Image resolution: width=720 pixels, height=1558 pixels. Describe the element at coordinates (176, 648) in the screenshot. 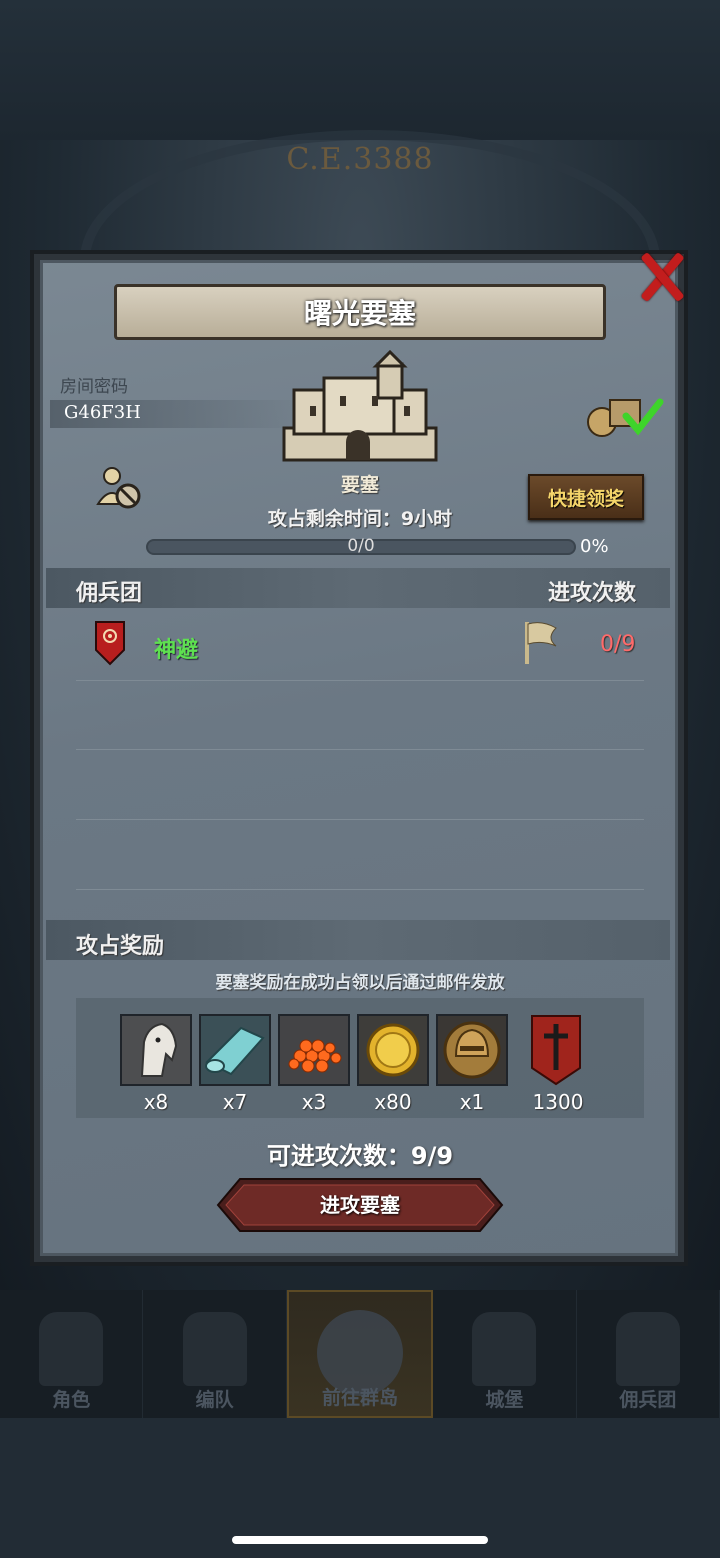

I see `guild-name: 神避` at that location.